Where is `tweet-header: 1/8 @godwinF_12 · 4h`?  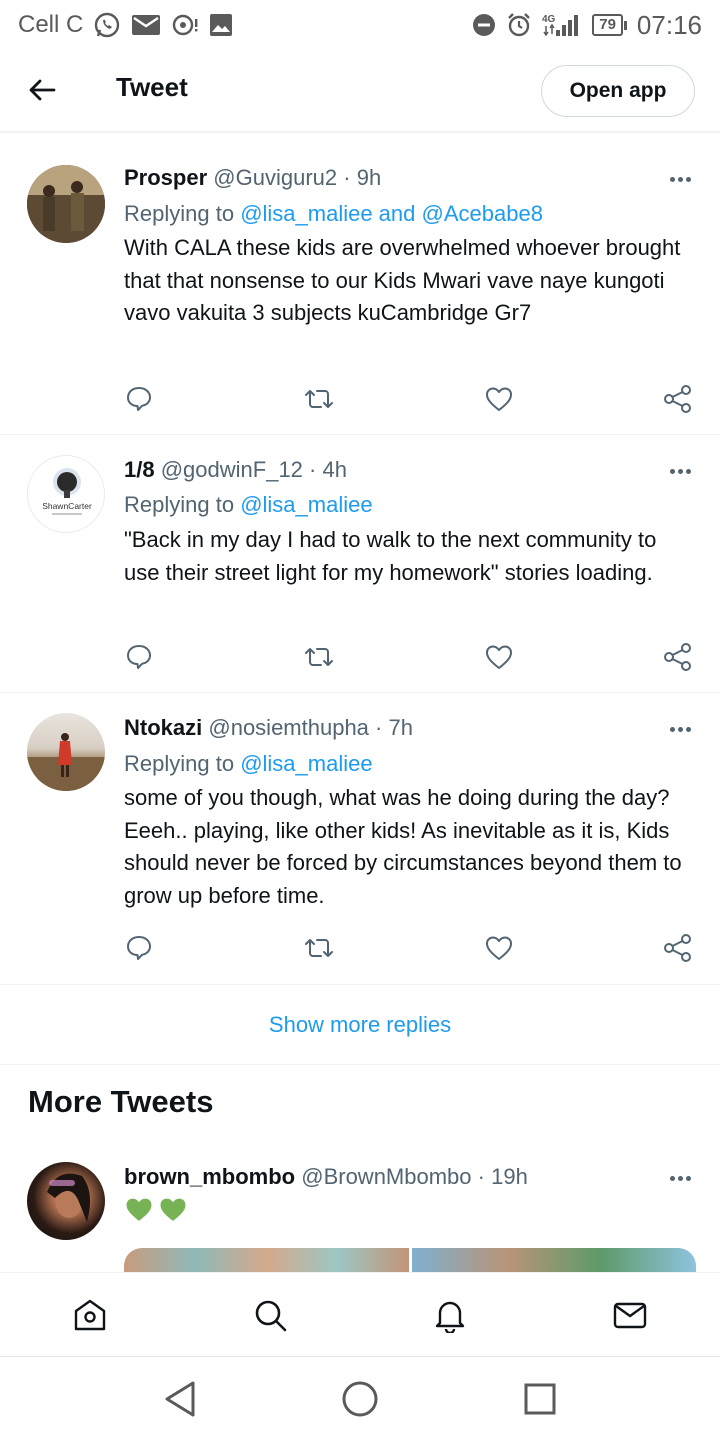
tweet-header: 1/8 @godwinF_12 · 4h is located at coordinates (235, 470).